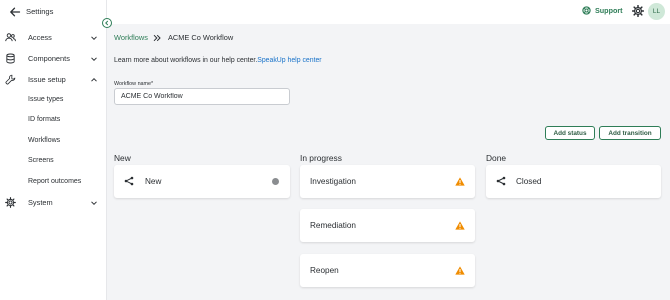  I want to click on status-card-new: New, so click(202, 181).